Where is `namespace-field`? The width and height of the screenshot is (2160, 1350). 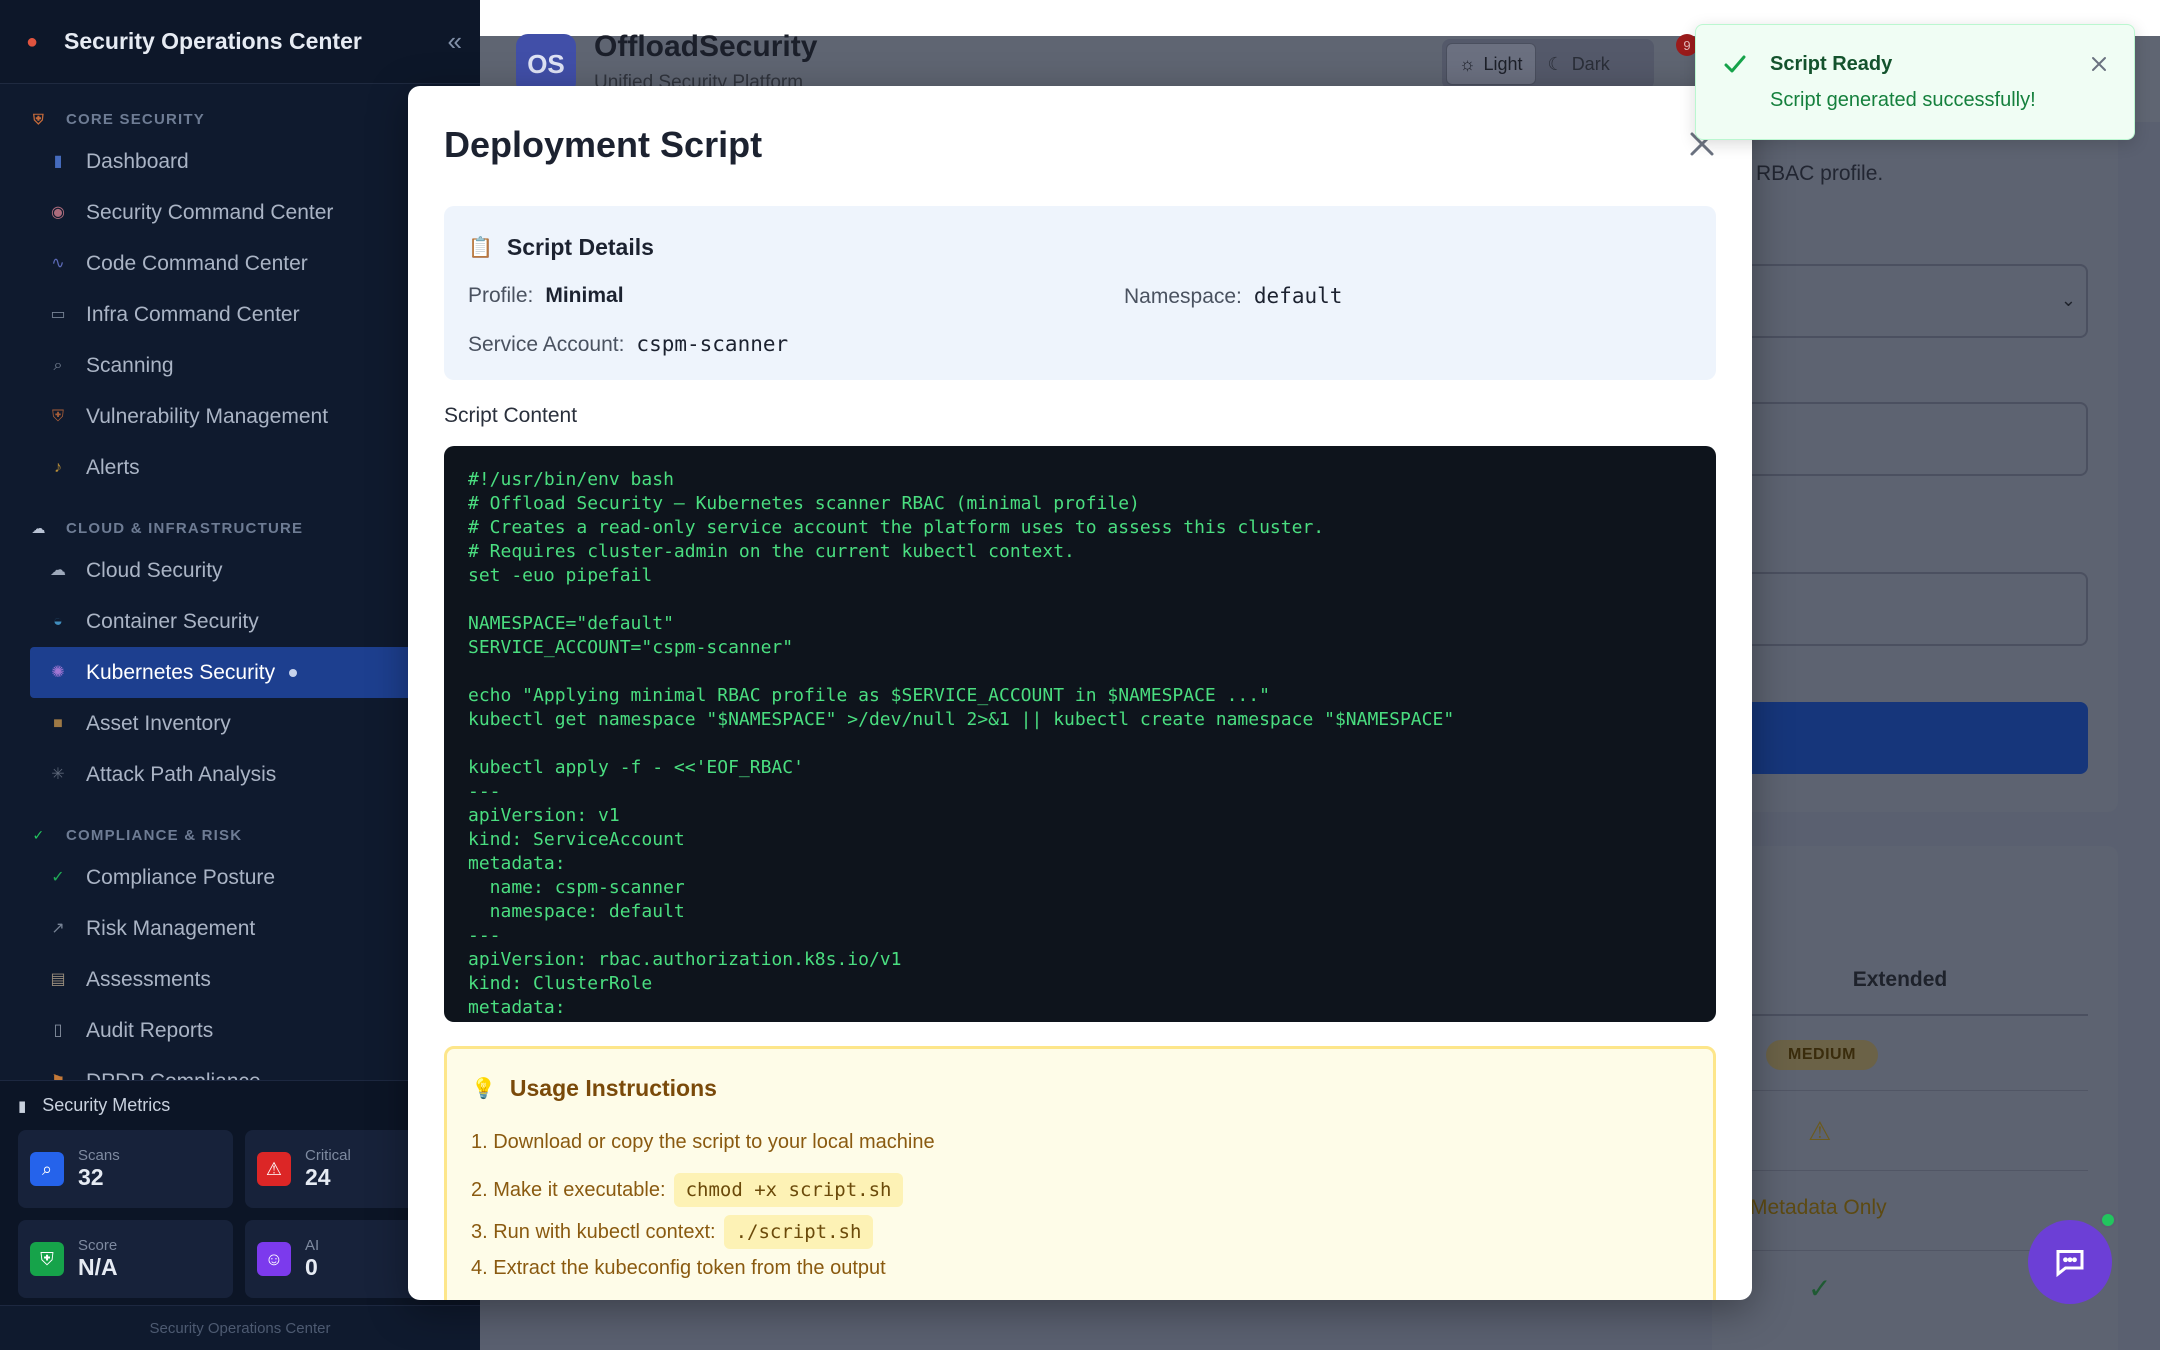 namespace-field is located at coordinates (1904, 439).